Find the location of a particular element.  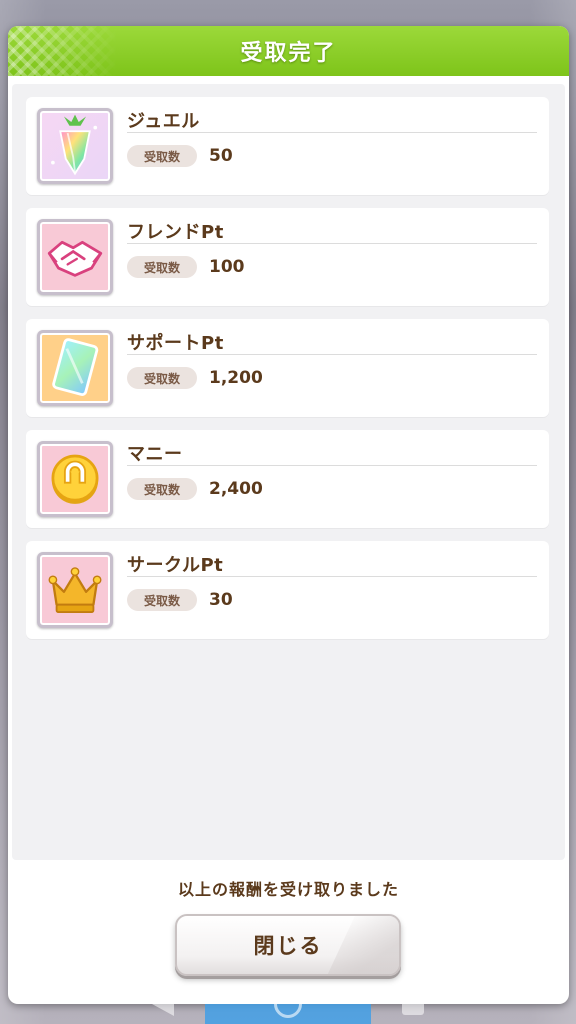

close-button-label: 閉じる is located at coordinates (288, 946).